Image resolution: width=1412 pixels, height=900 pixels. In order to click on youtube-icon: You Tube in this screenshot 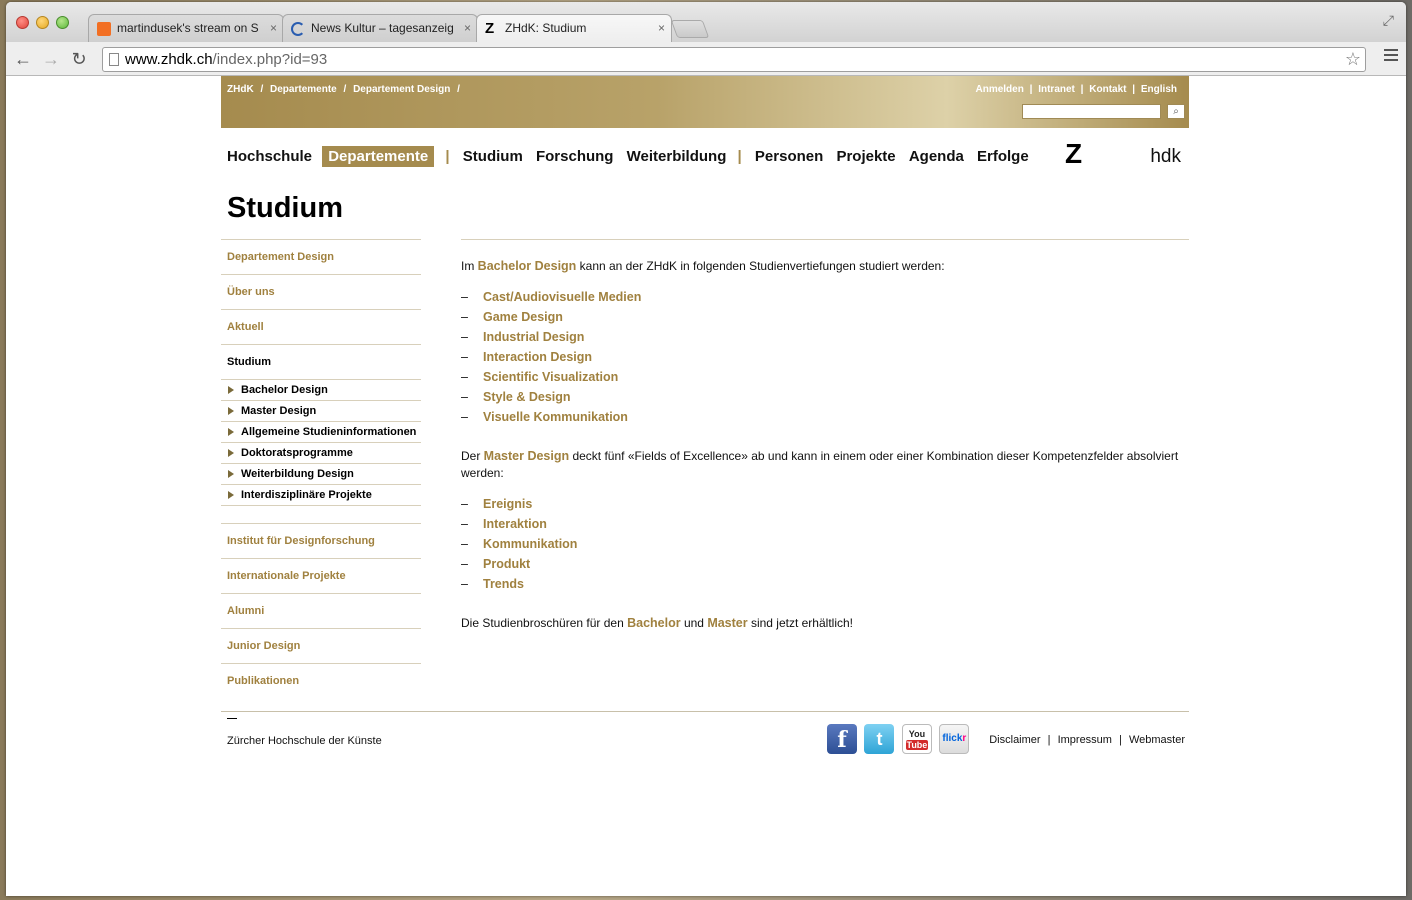, I will do `click(916, 739)`.